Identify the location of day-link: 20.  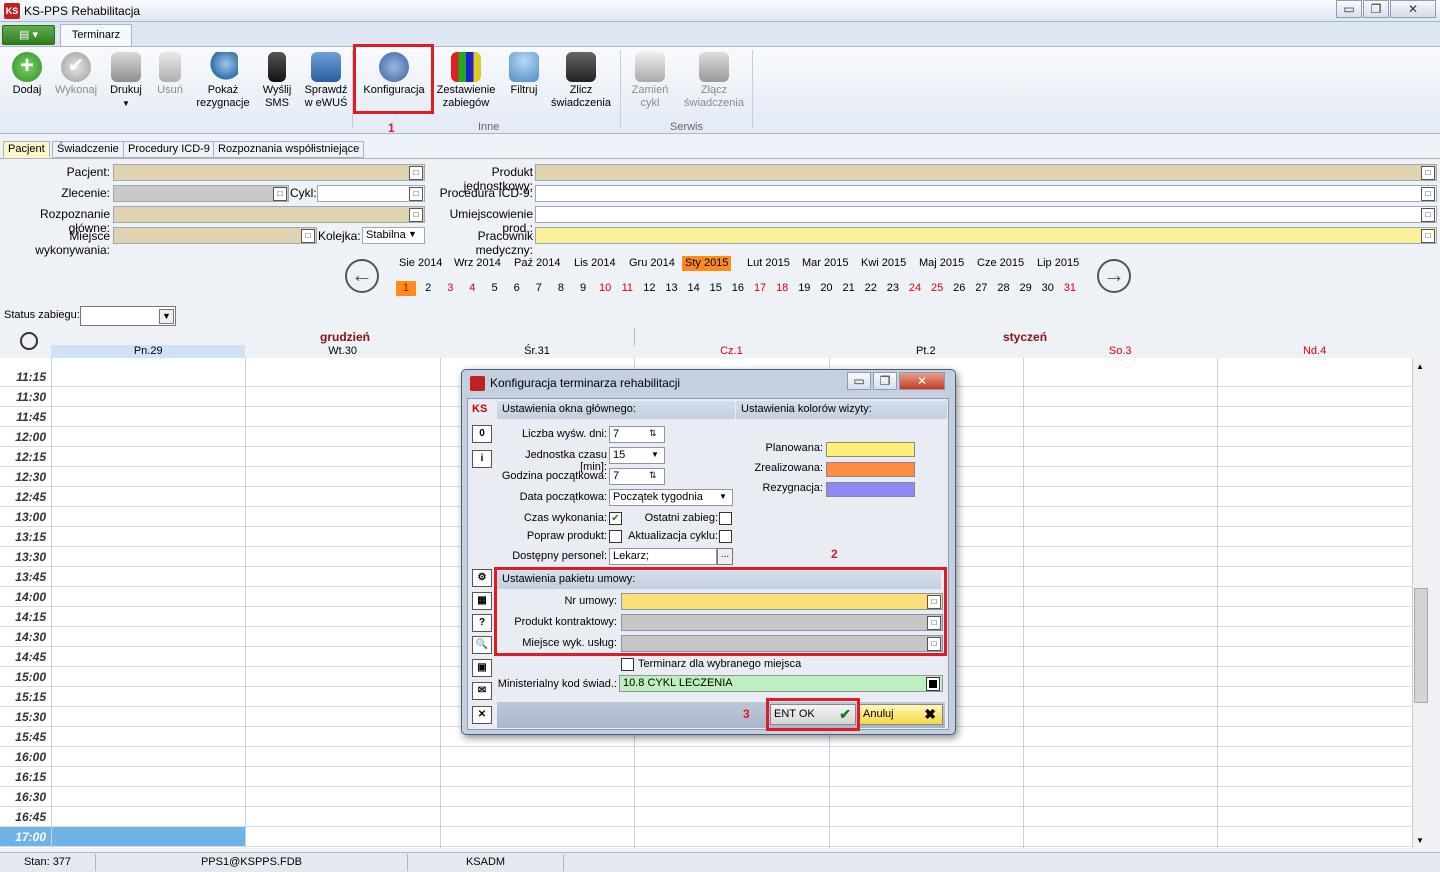
(826, 288).